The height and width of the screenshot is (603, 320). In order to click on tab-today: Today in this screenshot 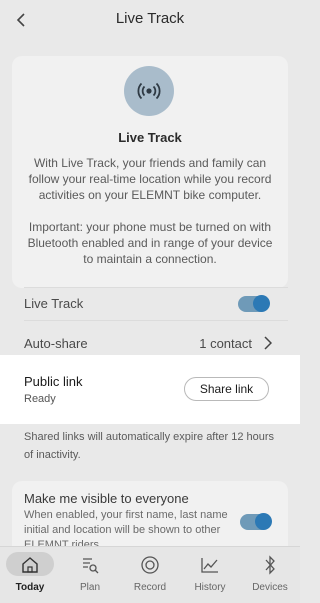, I will do `click(30, 575)`.